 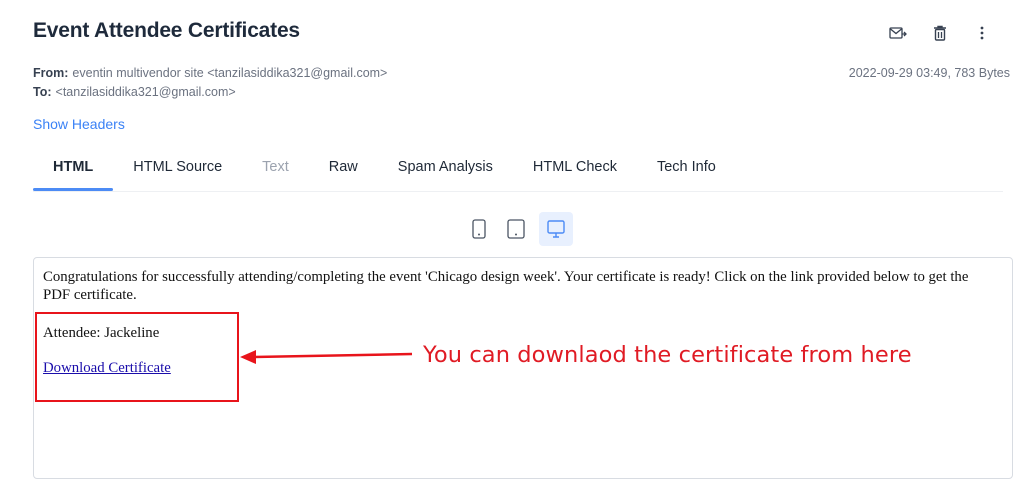 I want to click on desktop-icon, so click(x=556, y=229).